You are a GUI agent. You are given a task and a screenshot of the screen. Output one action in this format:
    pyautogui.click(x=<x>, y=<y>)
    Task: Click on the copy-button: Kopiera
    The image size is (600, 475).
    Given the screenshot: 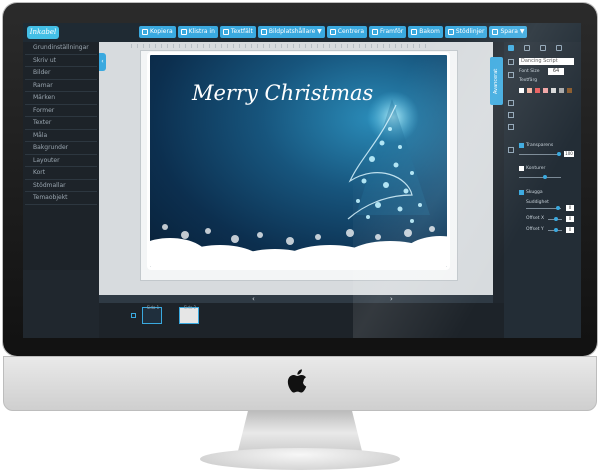 What is the action you would take?
    pyautogui.click(x=157, y=32)
    